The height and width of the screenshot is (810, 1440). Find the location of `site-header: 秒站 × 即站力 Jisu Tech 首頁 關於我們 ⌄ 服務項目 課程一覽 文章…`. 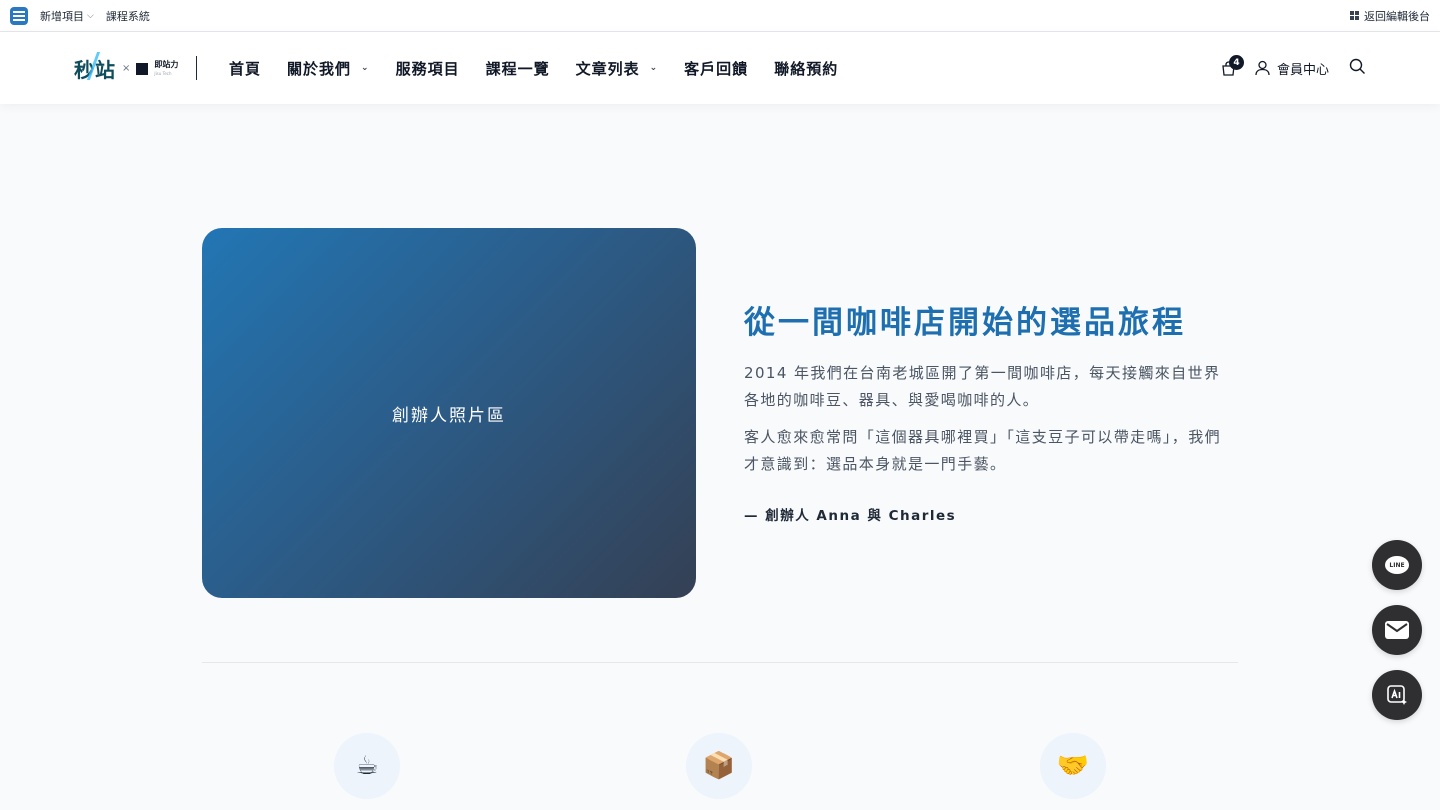

site-header: 秒站 × 即站力 Jisu Tech 首頁 關於我們 ⌄ 服務項目 課程一覽 文章… is located at coordinates (720, 68).